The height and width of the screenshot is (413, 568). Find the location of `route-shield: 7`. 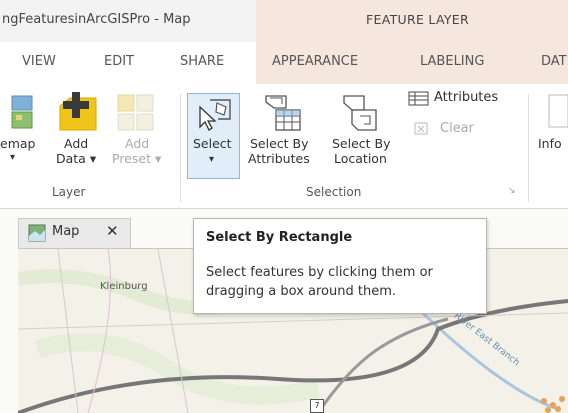

route-shield: 7 is located at coordinates (317, 406).